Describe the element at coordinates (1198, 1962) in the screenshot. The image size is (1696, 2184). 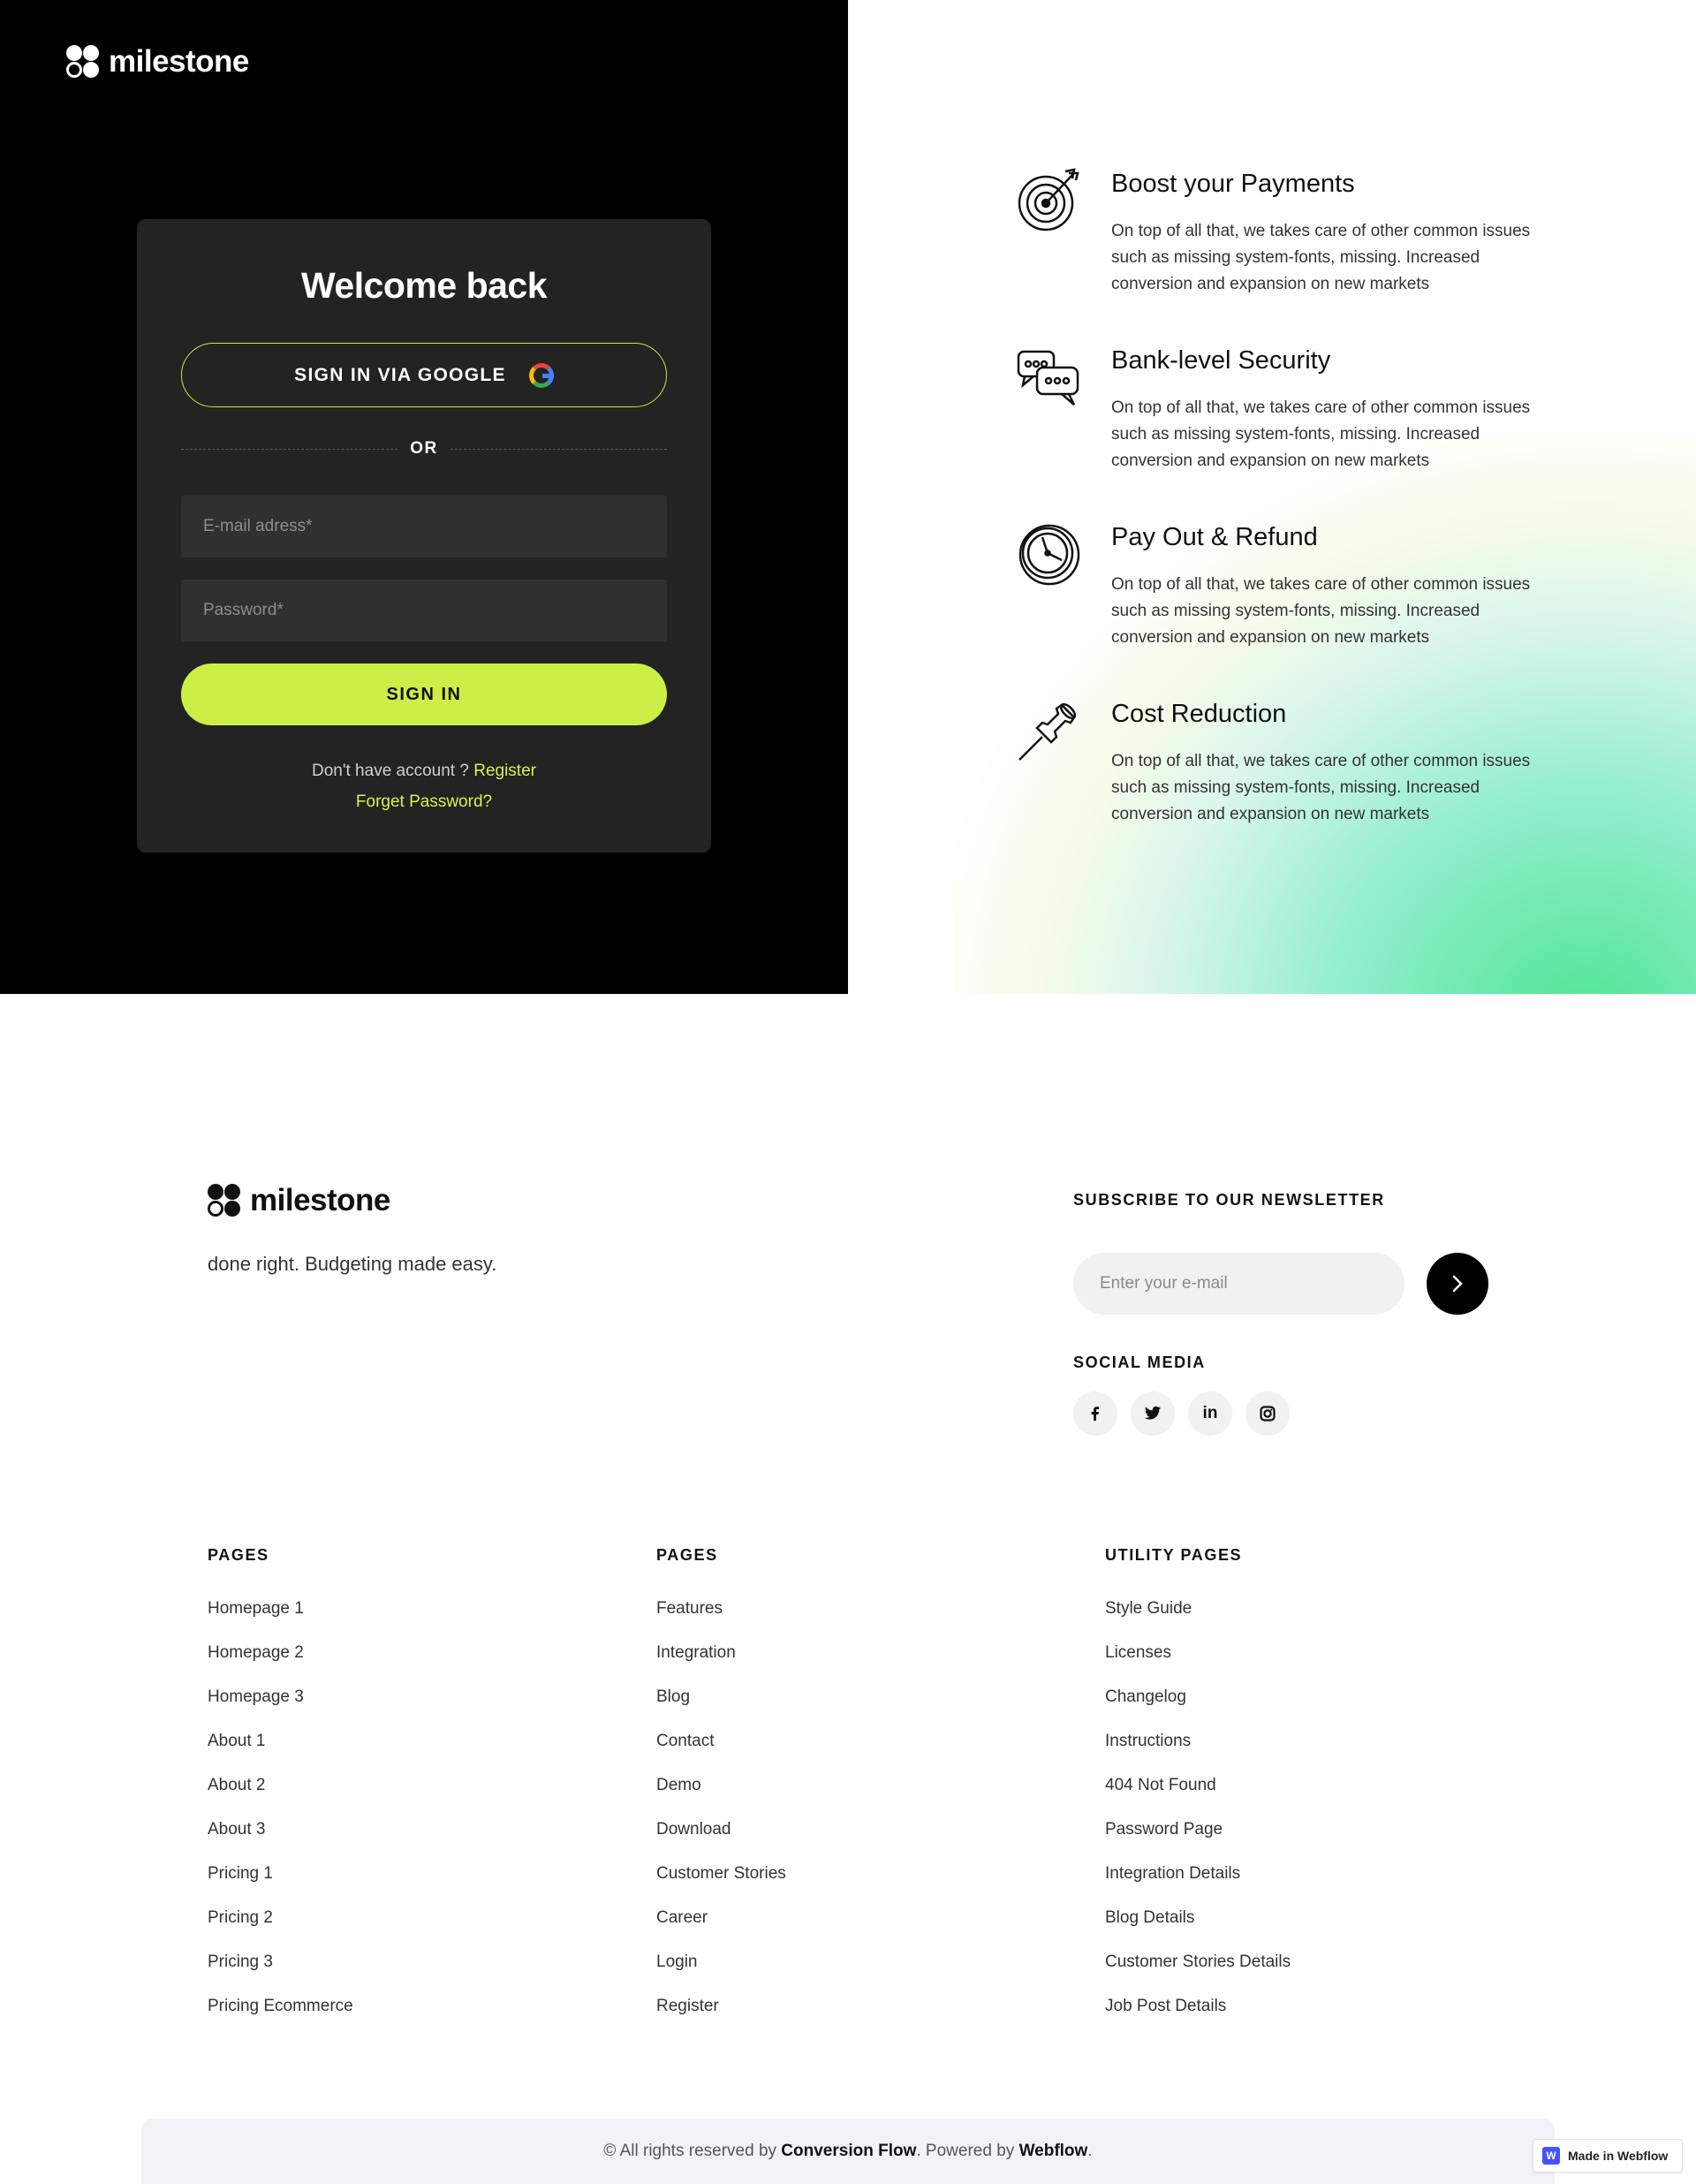
I see `footer-link: Customer Stories Details` at that location.